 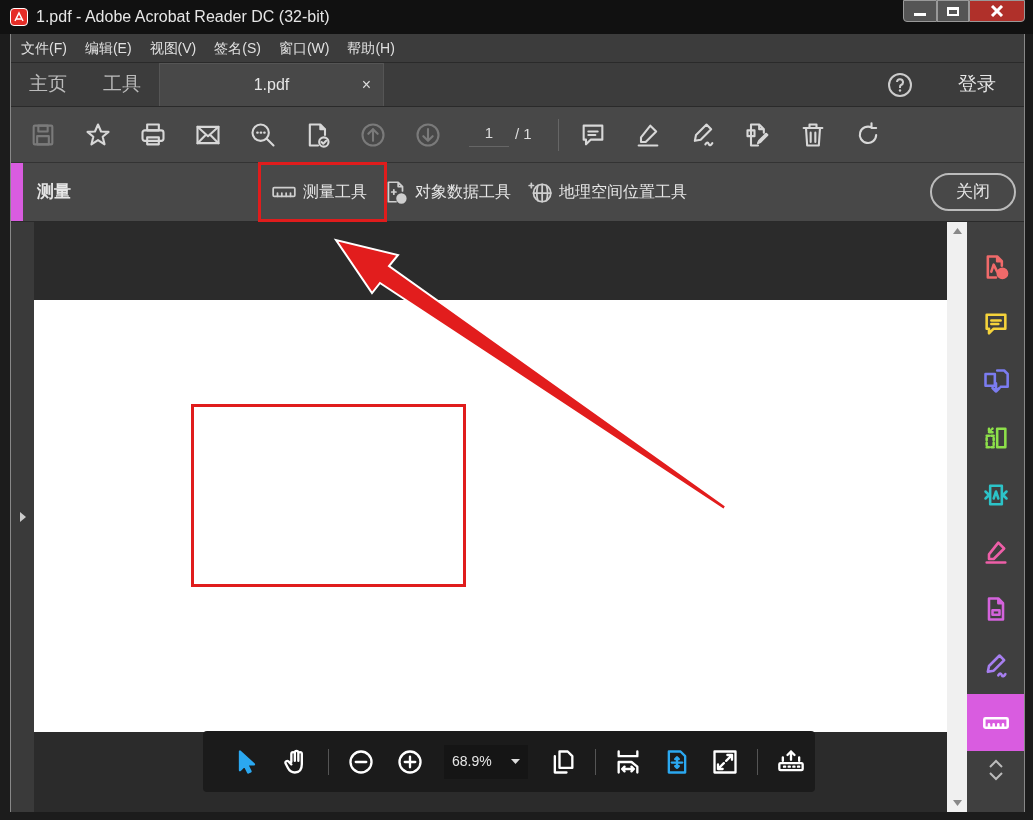 I want to click on login-button: 登录, so click(x=977, y=84).